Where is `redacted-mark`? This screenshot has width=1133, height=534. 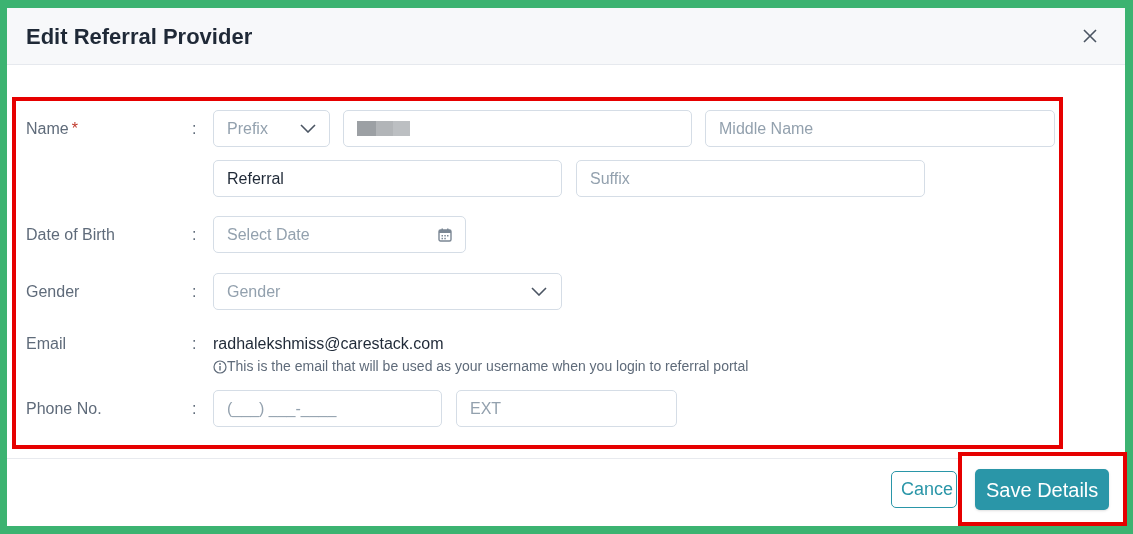 redacted-mark is located at coordinates (383, 128).